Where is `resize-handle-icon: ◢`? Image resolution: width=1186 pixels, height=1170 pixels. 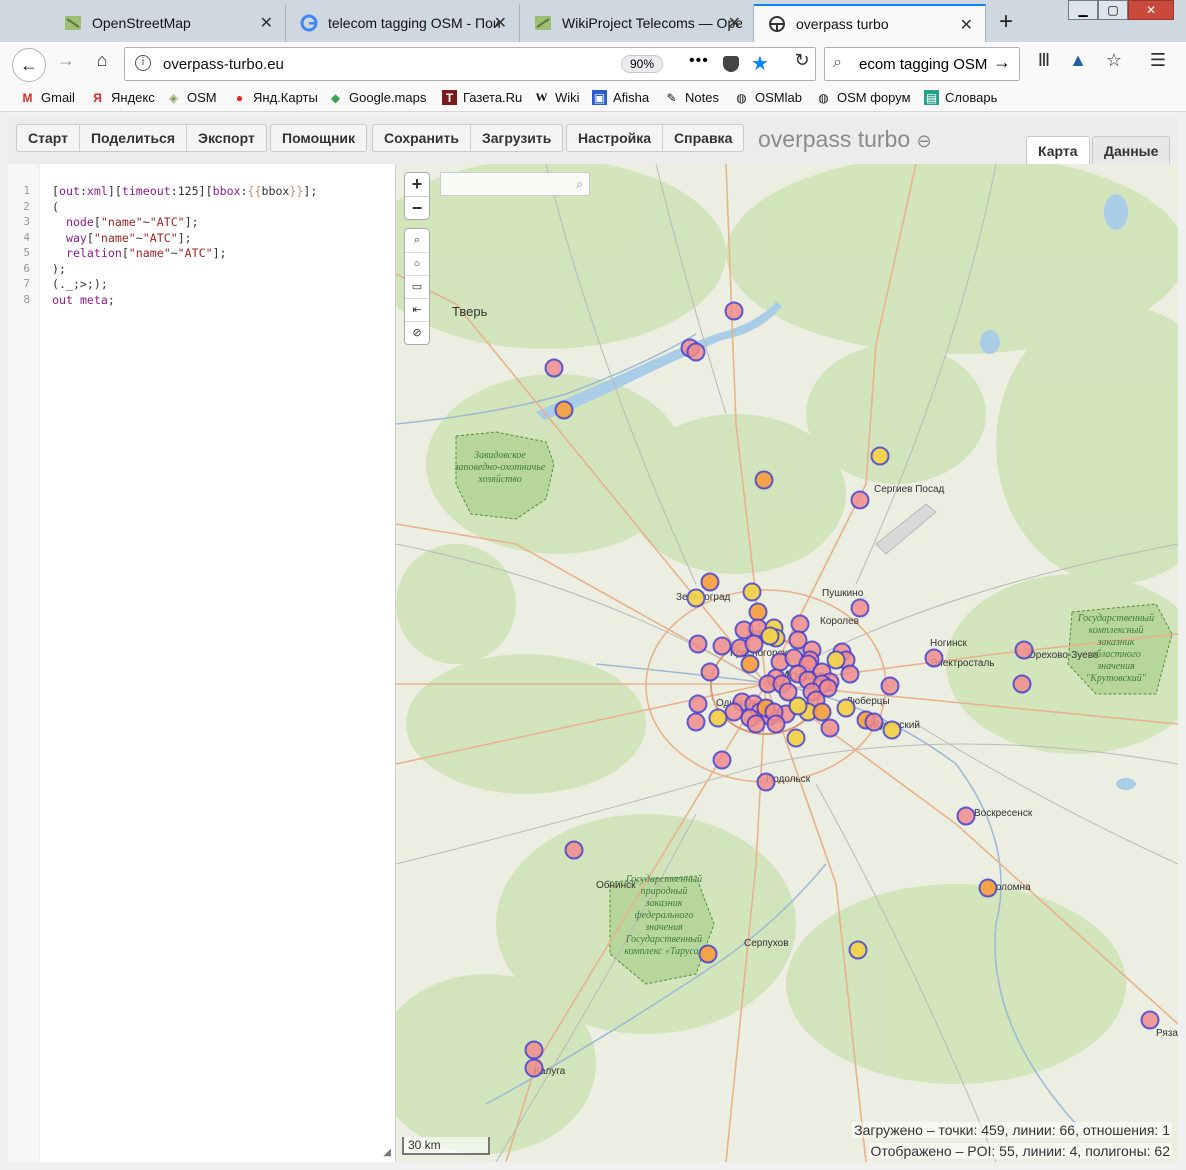
resize-handle-icon: ◢ is located at coordinates (387, 1152).